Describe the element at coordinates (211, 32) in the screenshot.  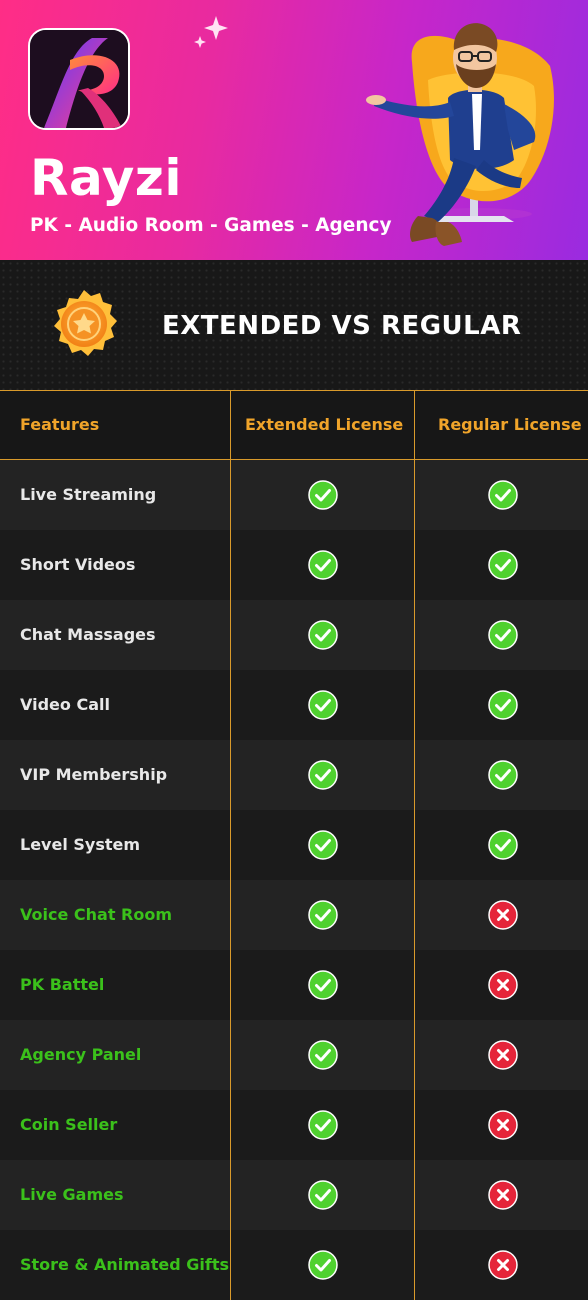
I see `sparkle-icon` at that location.